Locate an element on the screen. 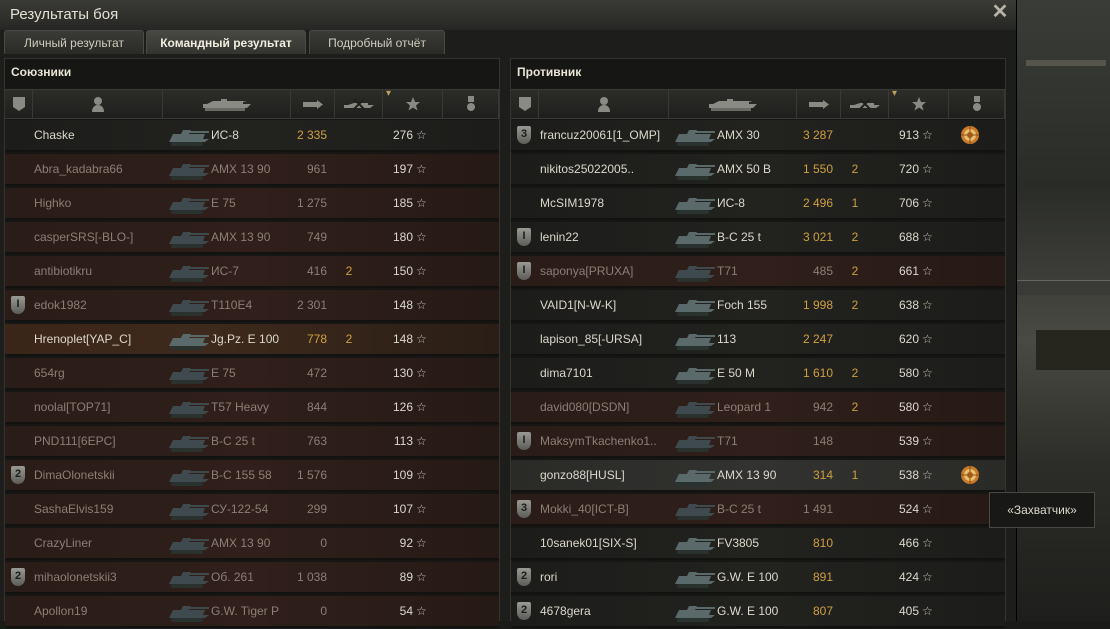 Image resolution: width=1110 pixels, height=629 pixels. experience-value: 661 is located at coordinates (908, 271).